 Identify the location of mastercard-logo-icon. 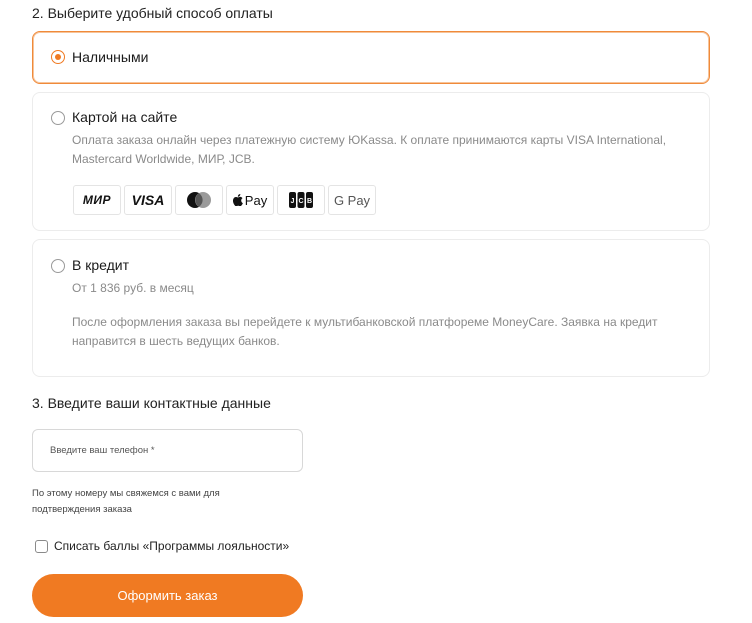
(199, 200).